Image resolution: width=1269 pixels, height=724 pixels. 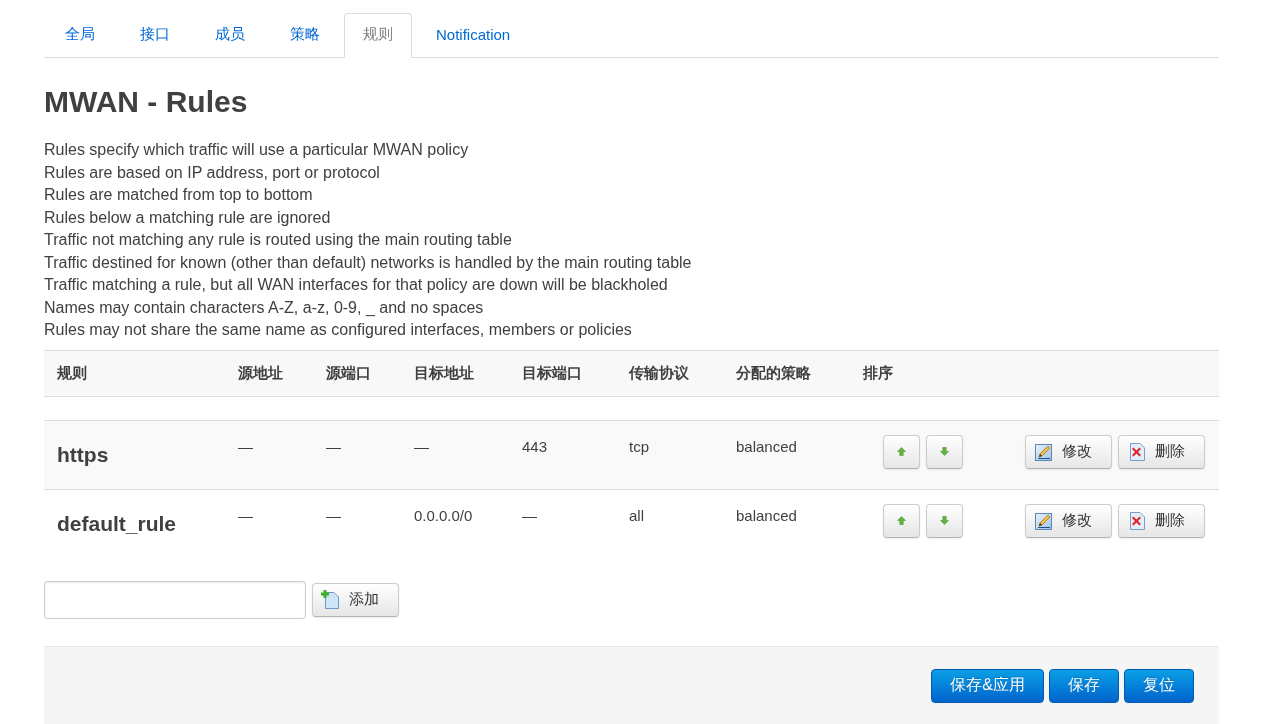 I want to click on description-line: Rules specify which traffic will use a particular MWAN policy, so click(x=256, y=150).